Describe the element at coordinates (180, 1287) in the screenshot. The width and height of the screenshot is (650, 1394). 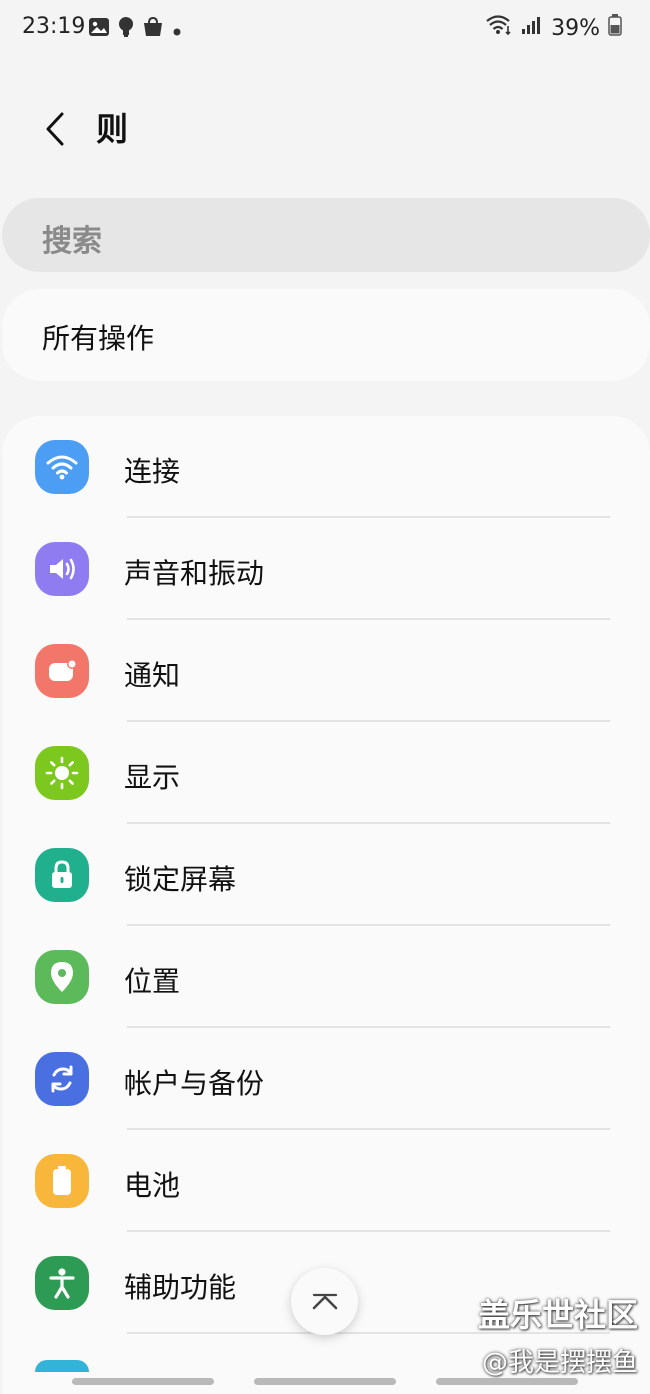
I see `settings-item-label: 辅助功能` at that location.